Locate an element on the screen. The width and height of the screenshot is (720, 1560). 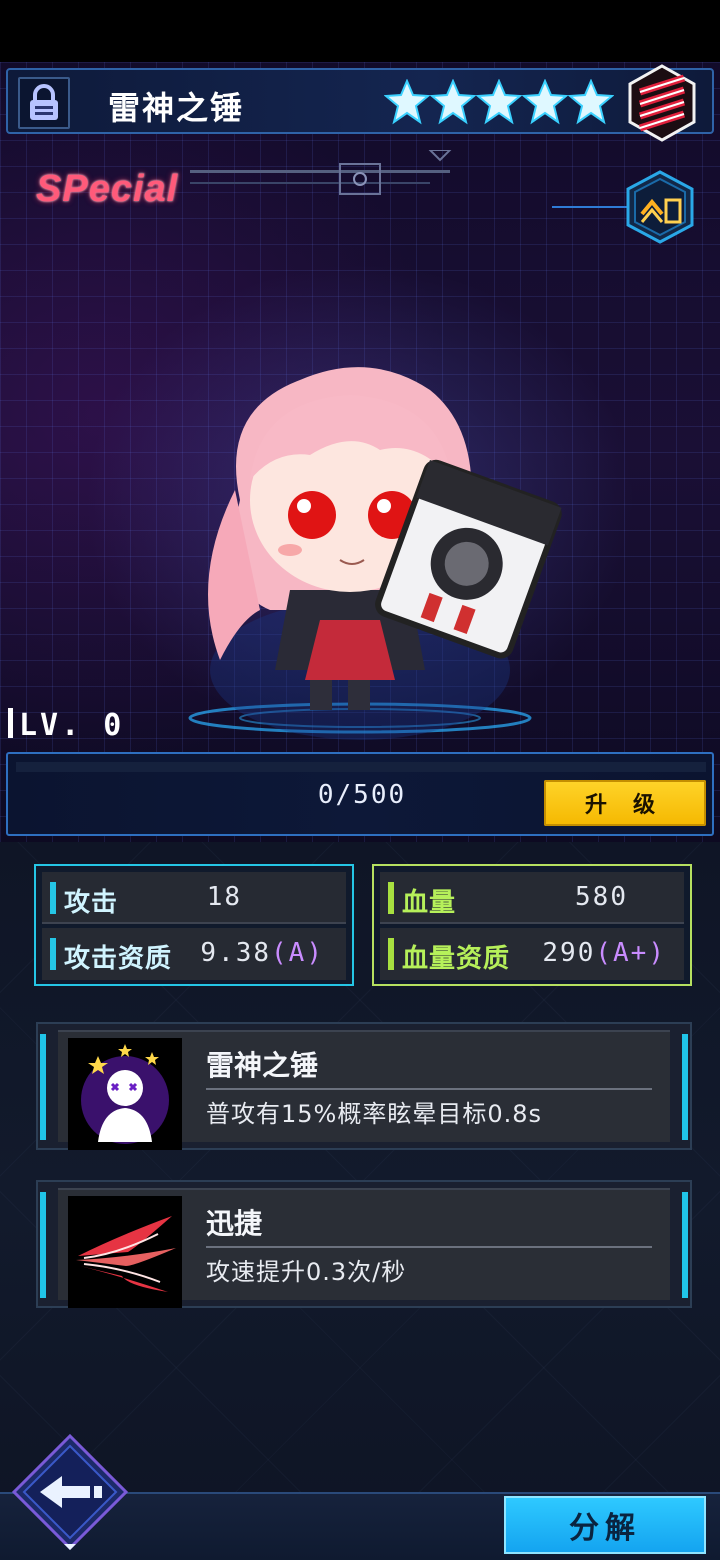
decompose-button: 分解 is located at coordinates (605, 1525).